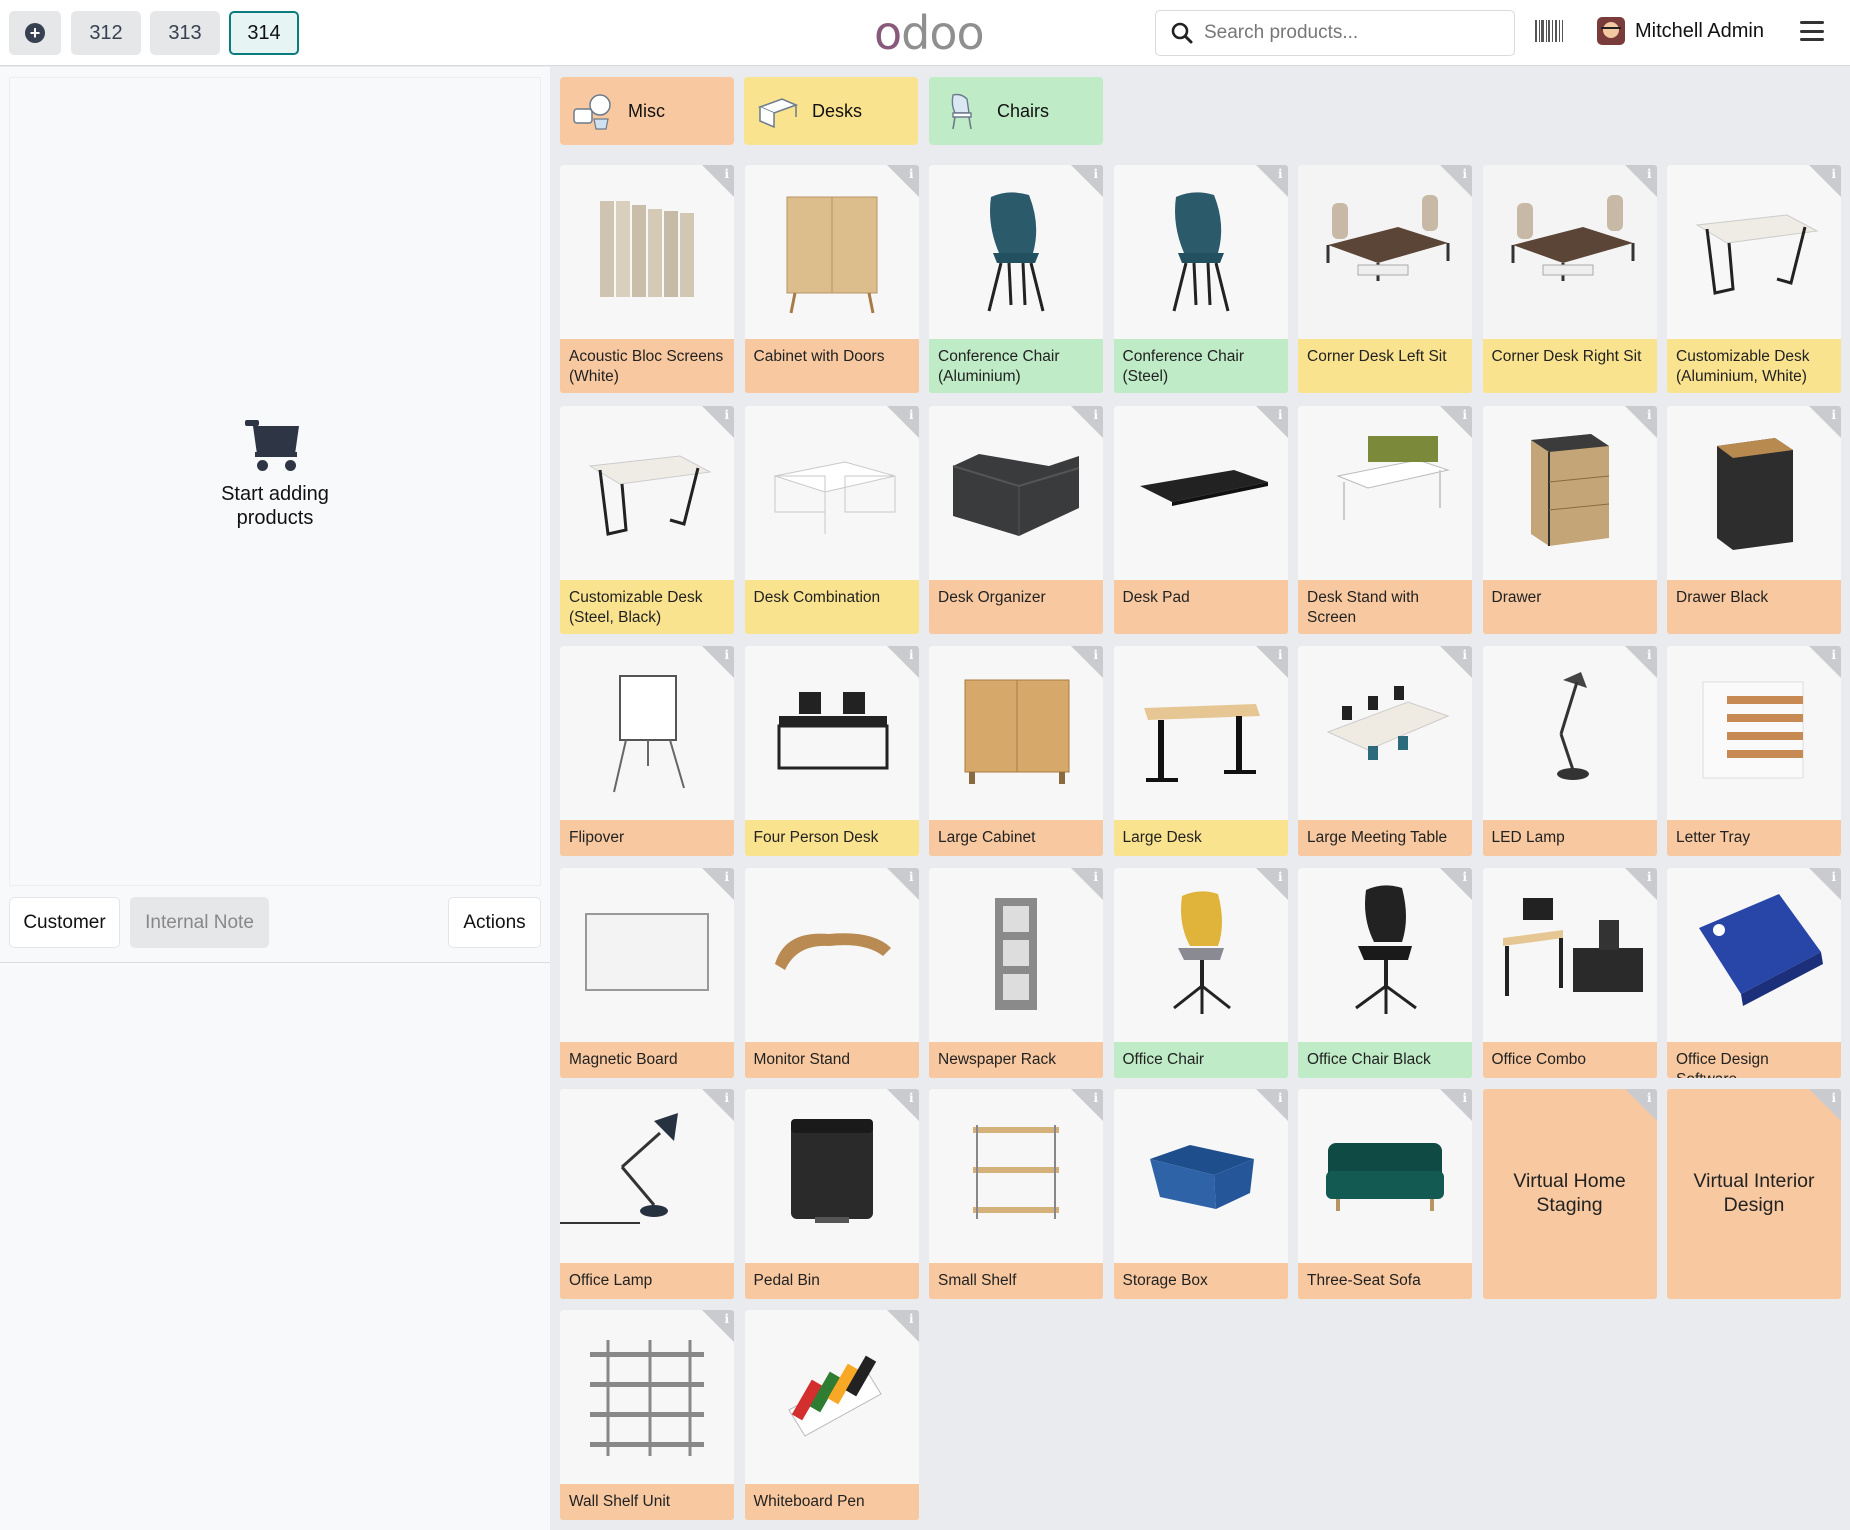  What do you see at coordinates (929, 33) in the screenshot?
I see `logo-text: odoo` at bounding box center [929, 33].